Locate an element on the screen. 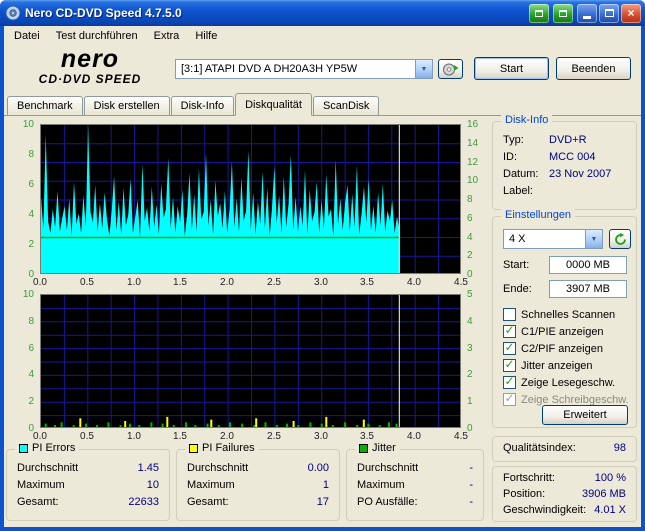 The height and width of the screenshot is (531, 645). quit-button-label: Beenden is located at coordinates (593, 68).